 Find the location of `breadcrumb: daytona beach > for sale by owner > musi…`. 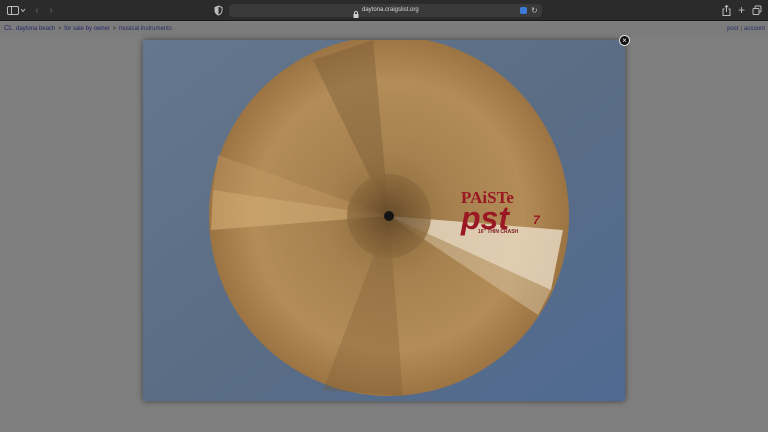

breadcrumb: daytona beach > for sale by owner > musi… is located at coordinates (94, 29).